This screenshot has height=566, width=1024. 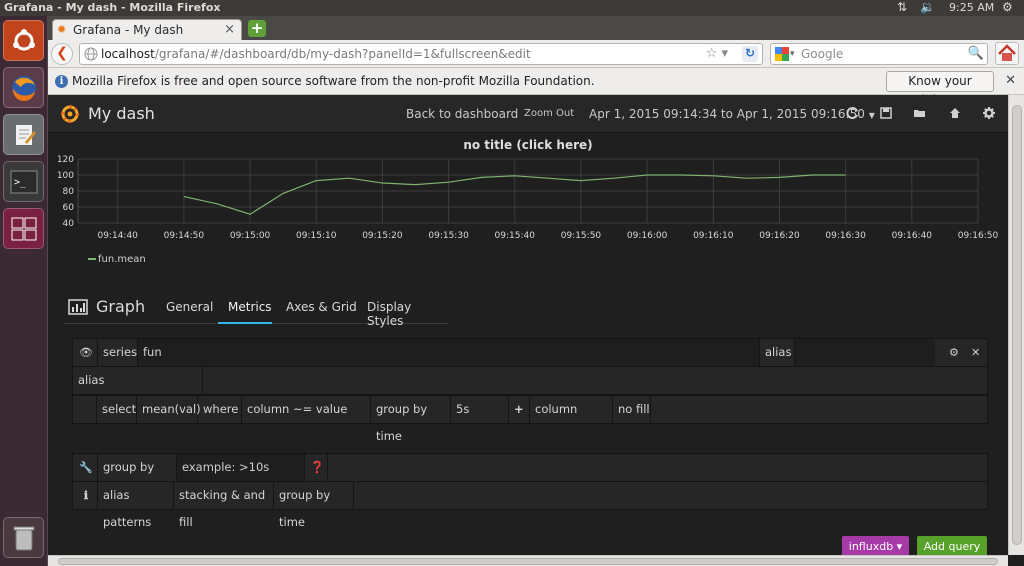 I want to click on x-tick-label: 09:15:50, so click(x=581, y=236).